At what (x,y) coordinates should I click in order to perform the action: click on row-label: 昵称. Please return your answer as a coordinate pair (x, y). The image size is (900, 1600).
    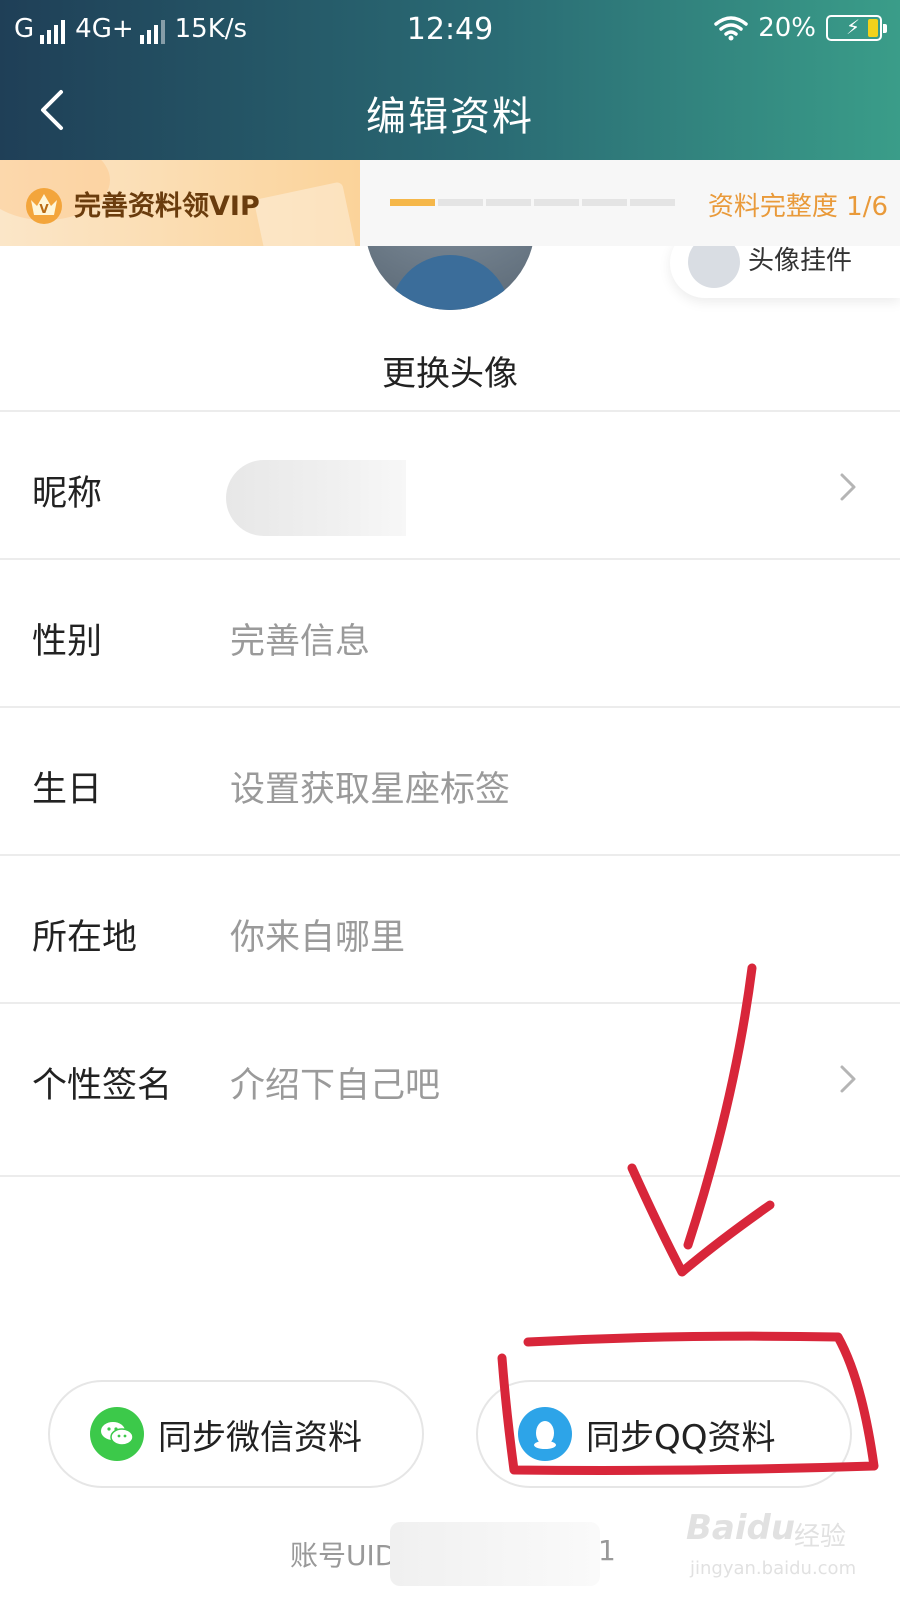
    Looking at the image, I should click on (67, 494).